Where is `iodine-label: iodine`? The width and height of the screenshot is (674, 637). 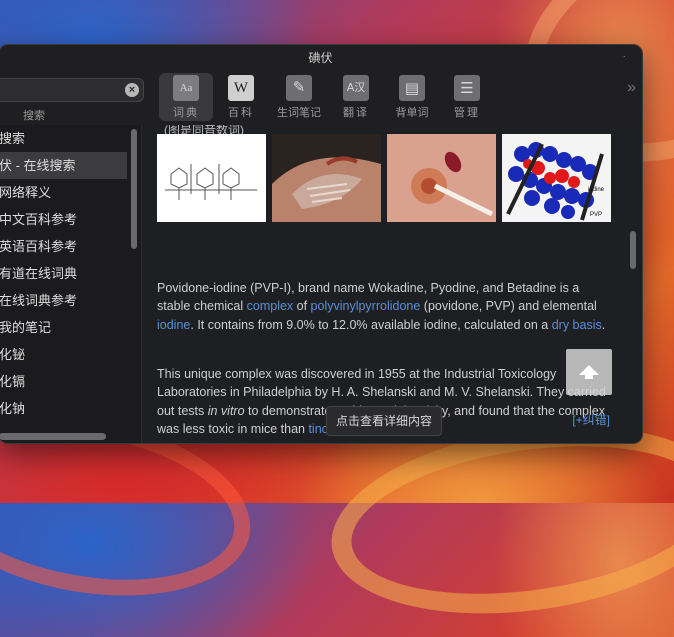 iodine-label: iodine is located at coordinates (596, 190).